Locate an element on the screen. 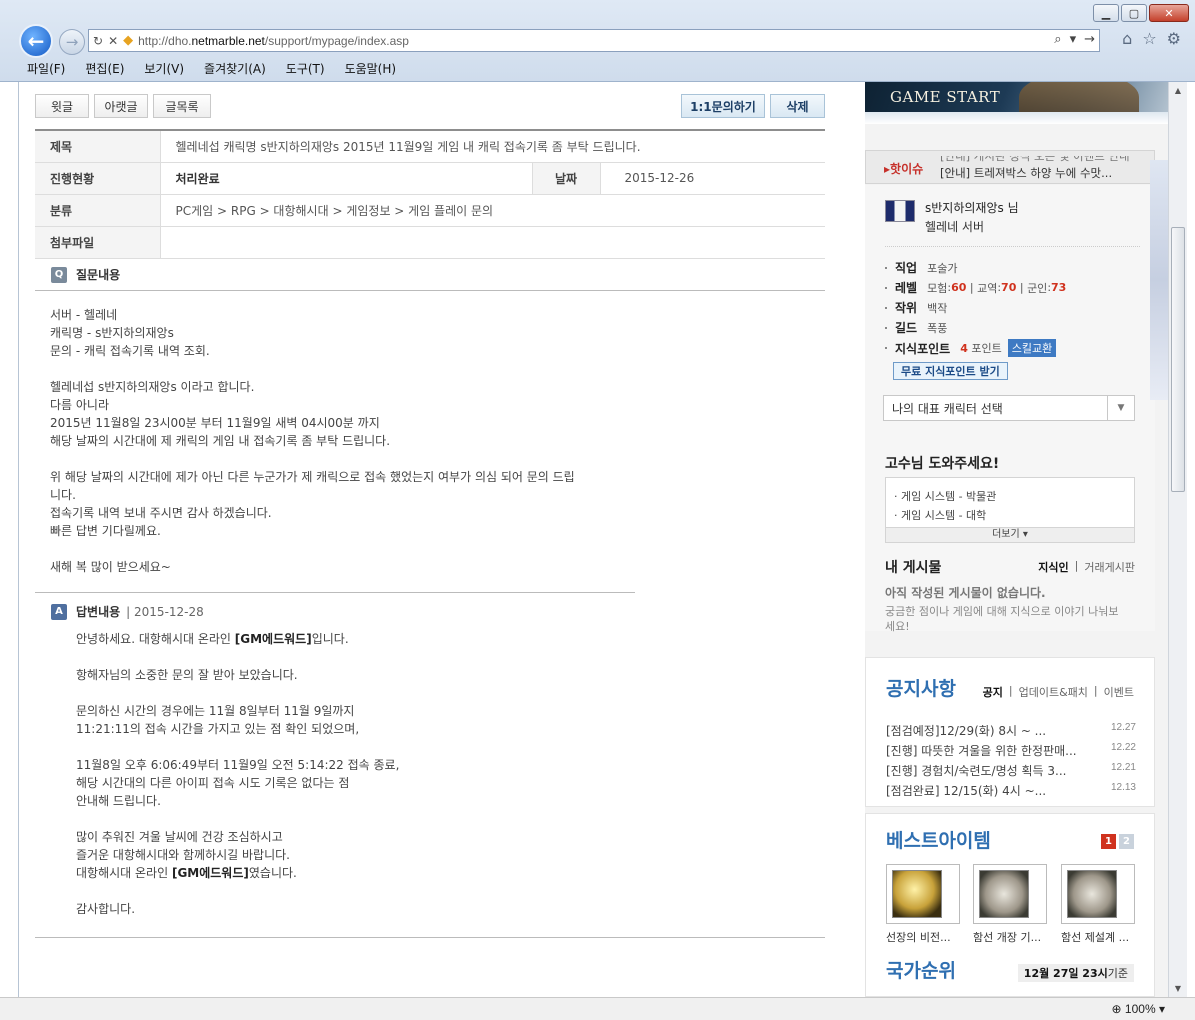 The width and height of the screenshot is (1195, 1020). my-posts-tabs: 지식인 | 거래게시판 is located at coordinates (1086, 567).